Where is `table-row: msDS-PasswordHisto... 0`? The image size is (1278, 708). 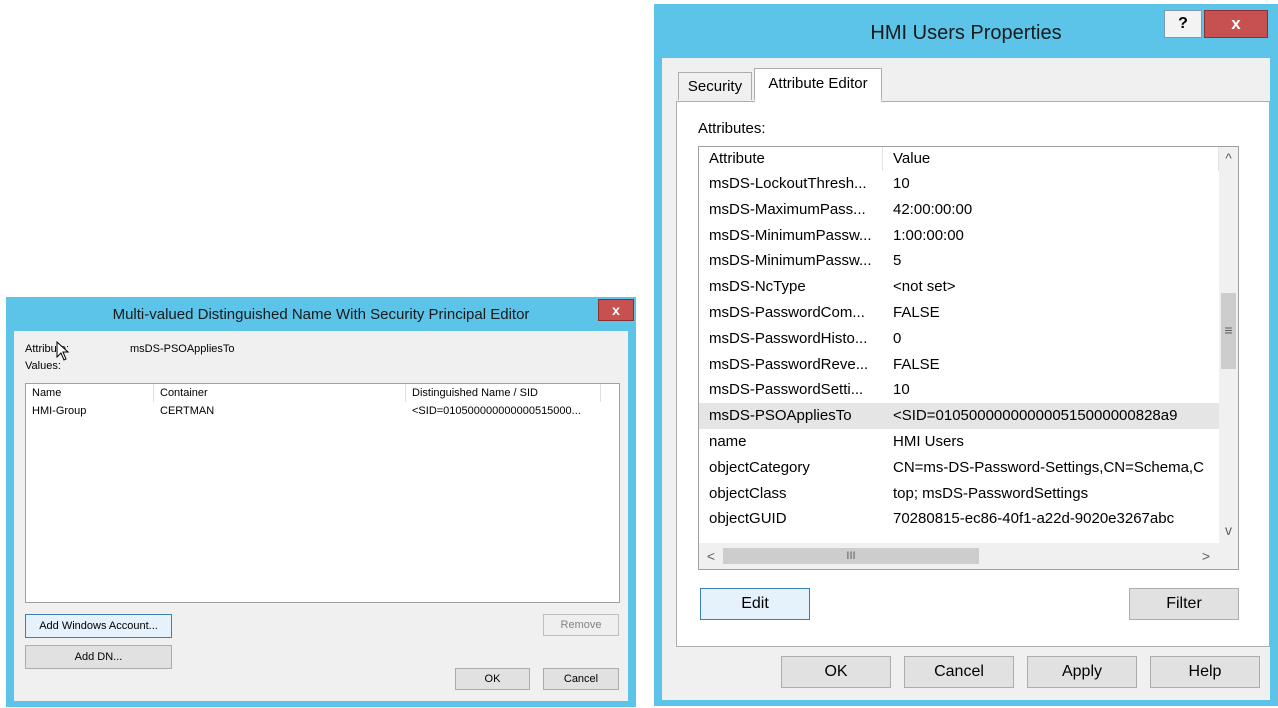 table-row: msDS-PasswordHisto... 0 is located at coordinates (959, 339).